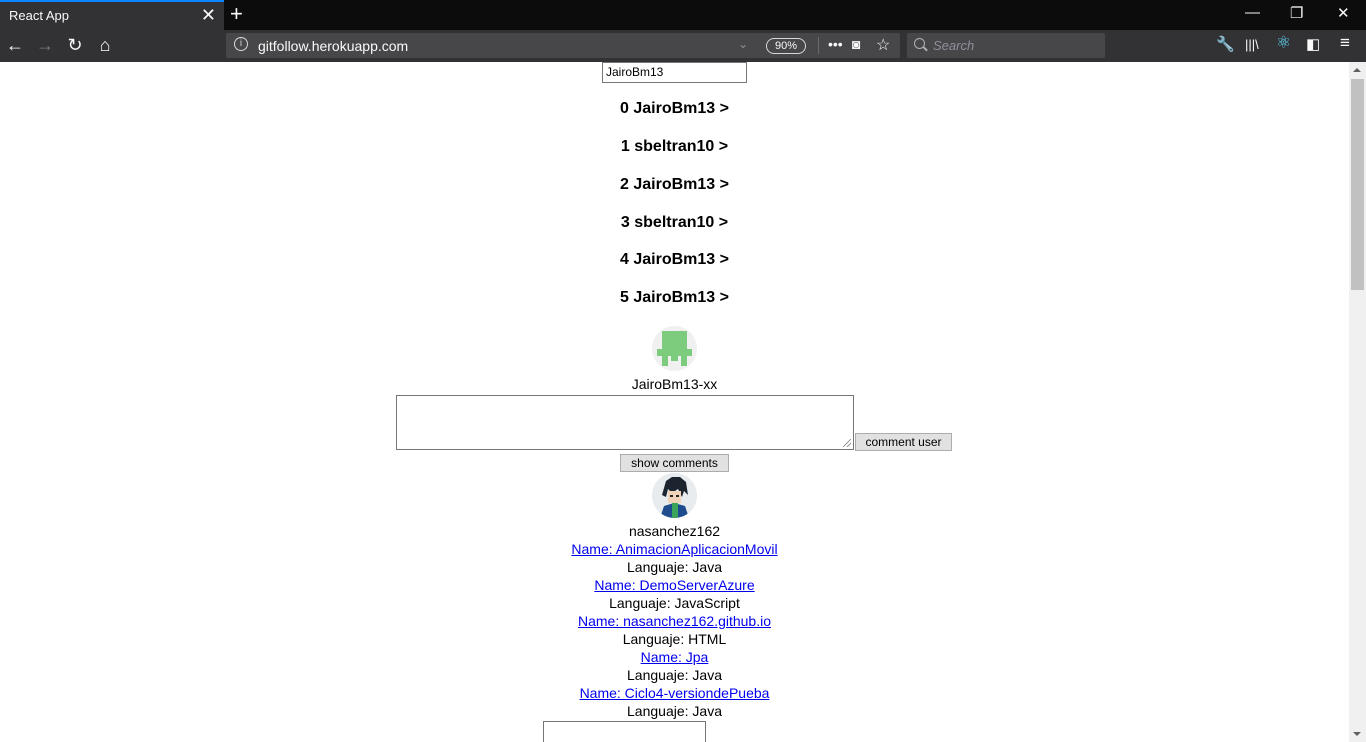 Image resolution: width=1366 pixels, height=742 pixels. What do you see at coordinates (674, 603) in the screenshot?
I see `repo-language: Languaje: JavaScript` at bounding box center [674, 603].